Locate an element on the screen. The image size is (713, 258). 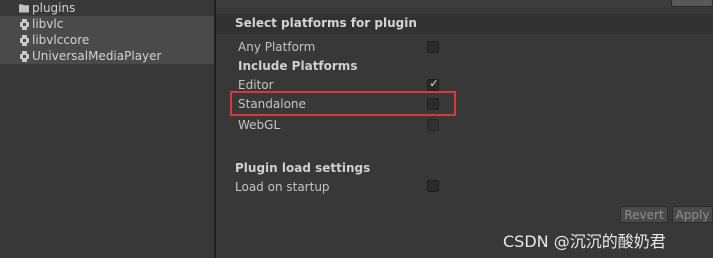
tree-item-label: libvlccore is located at coordinates (61, 40).